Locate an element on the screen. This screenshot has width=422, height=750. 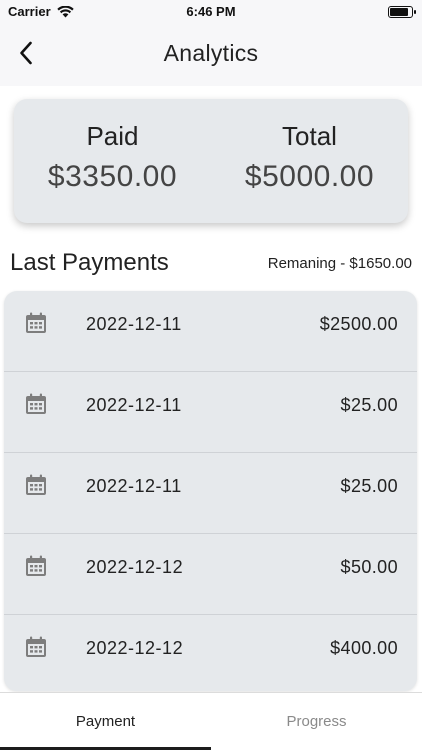
navigation-bar: Analytics is located at coordinates (211, 55).